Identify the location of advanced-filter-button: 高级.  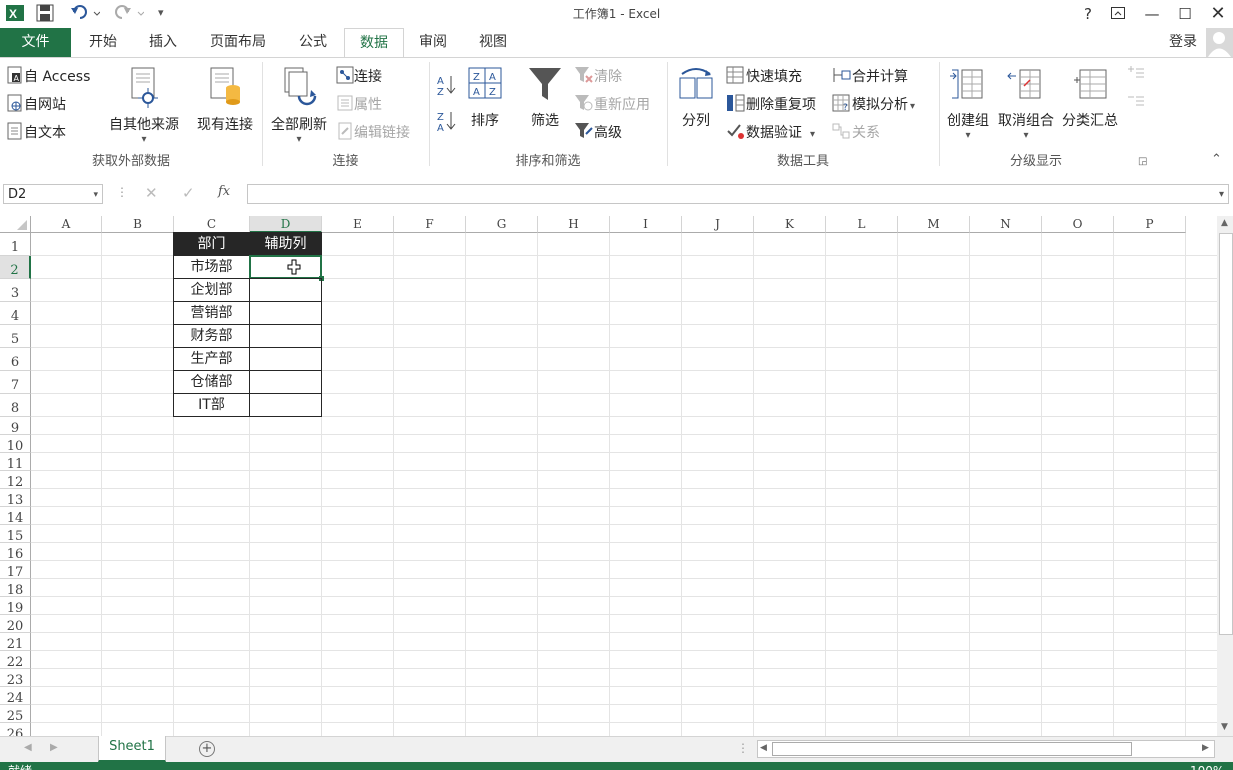
(598, 133).